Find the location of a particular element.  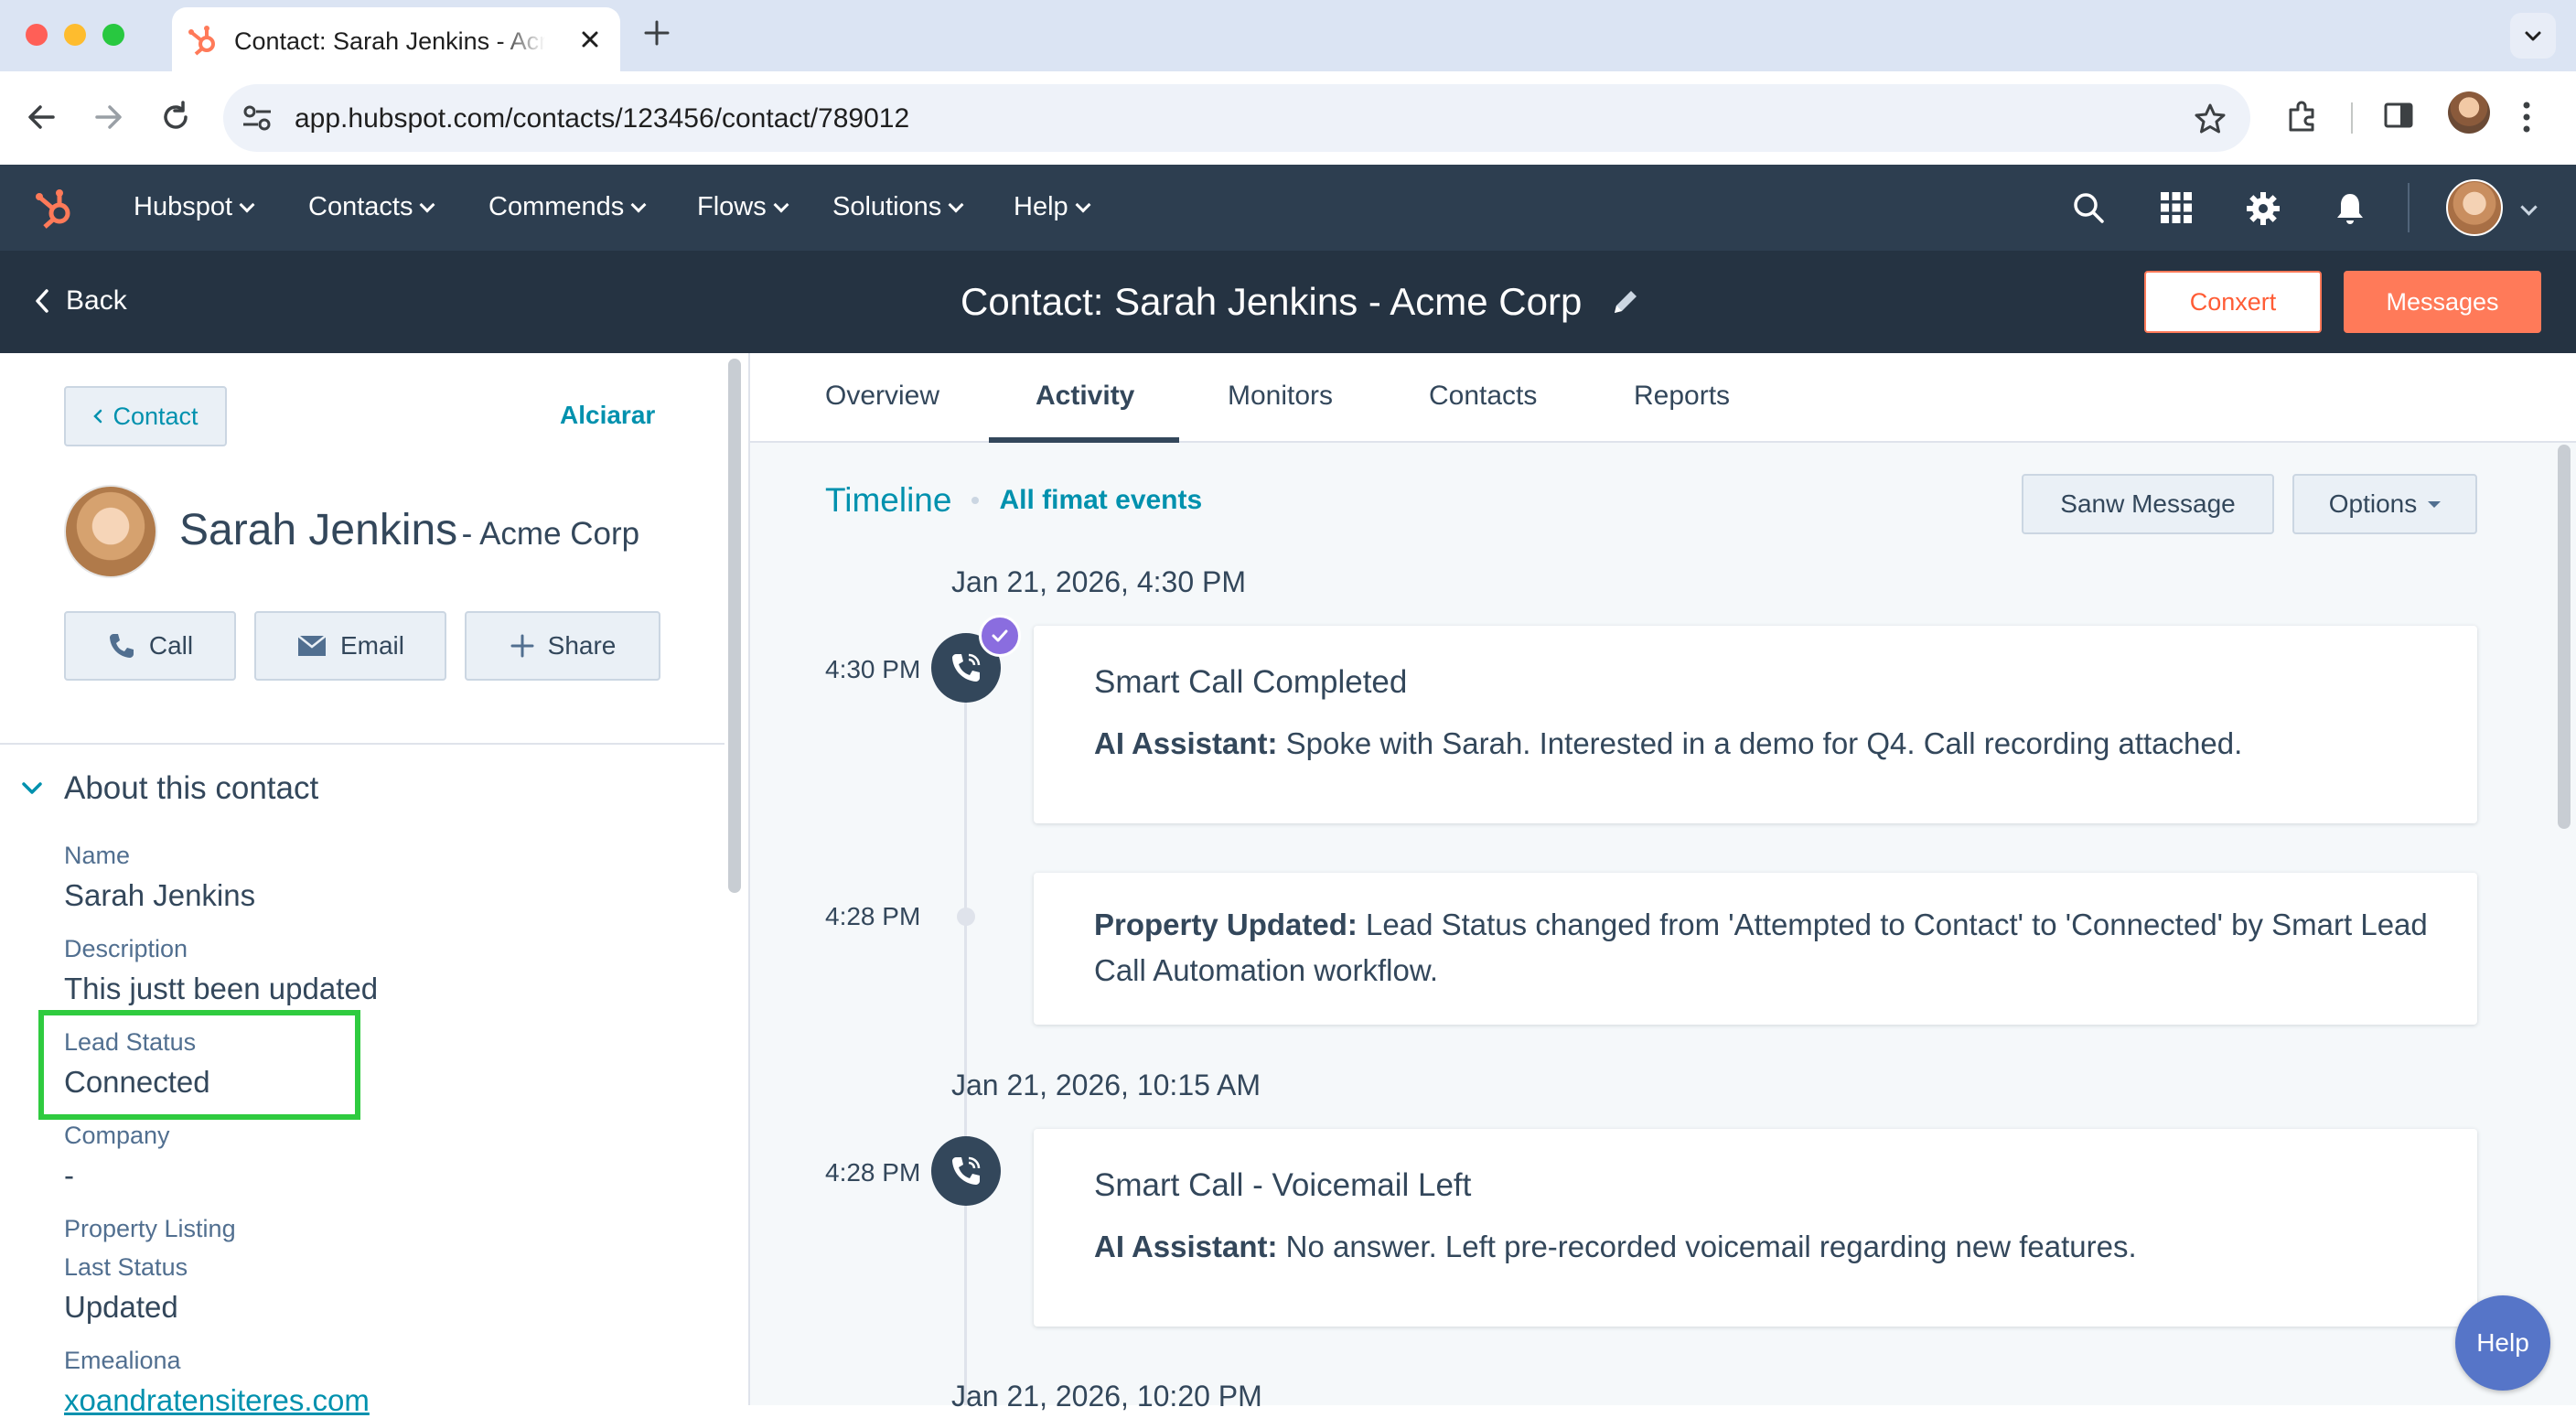

search-icon is located at coordinates (2088, 207).